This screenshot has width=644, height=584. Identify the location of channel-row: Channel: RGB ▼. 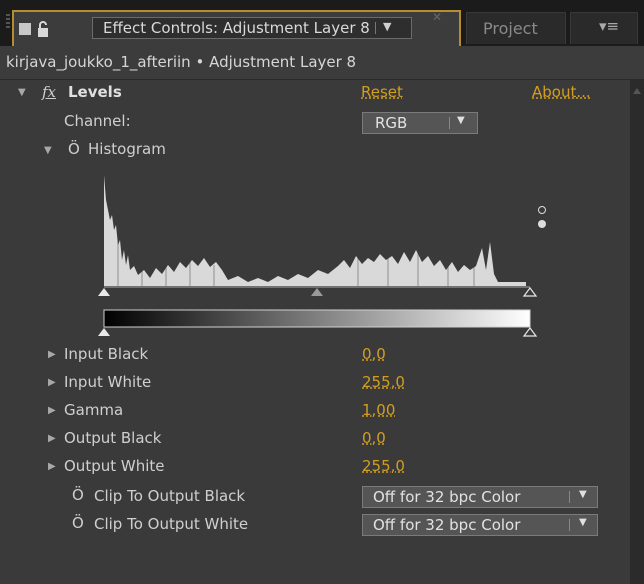
(315, 122).